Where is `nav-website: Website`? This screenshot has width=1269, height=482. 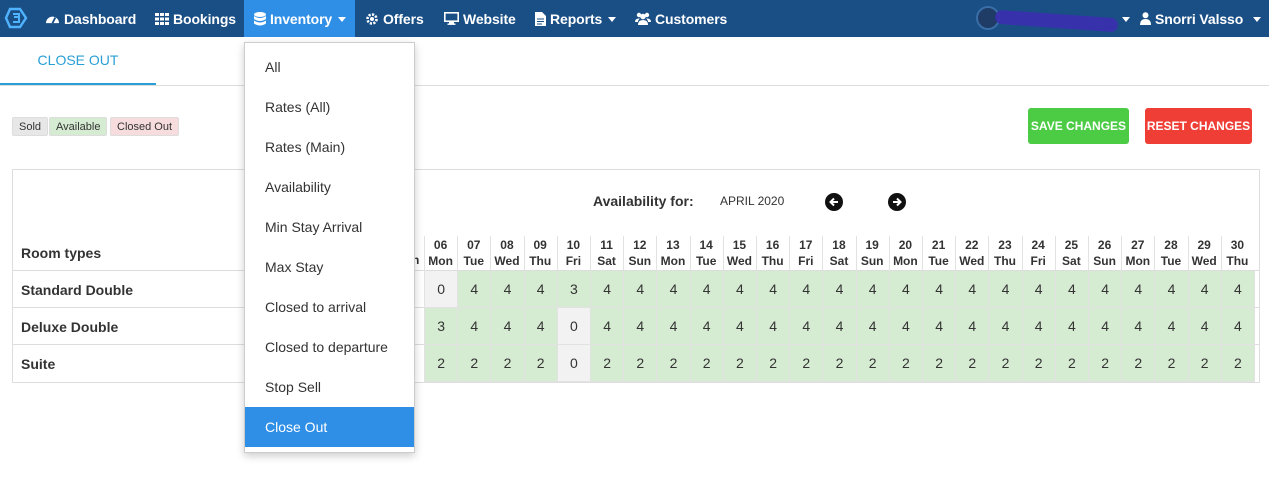 nav-website: Website is located at coordinates (480, 18).